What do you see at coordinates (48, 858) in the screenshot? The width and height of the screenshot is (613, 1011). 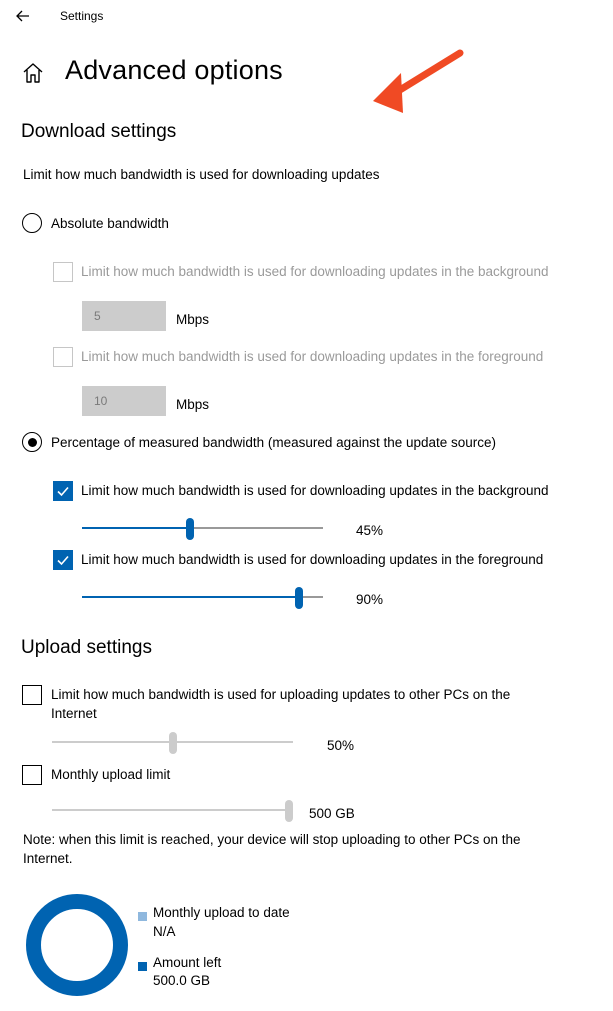 I see `upload-note-line2: Internet.` at bounding box center [48, 858].